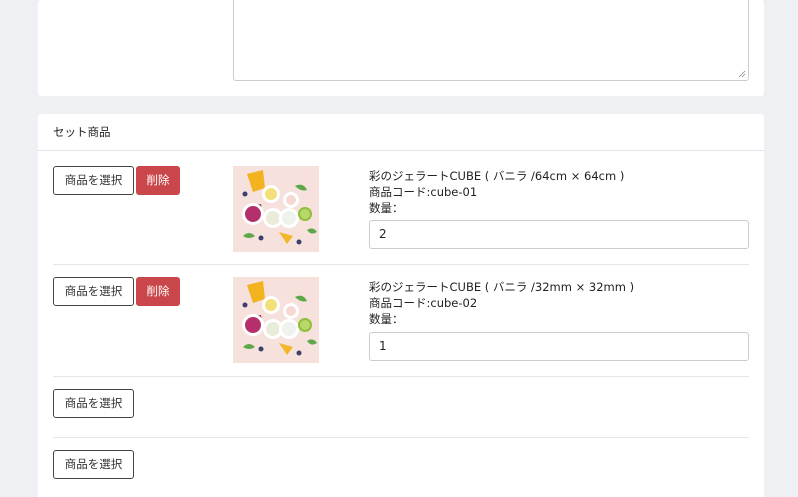 The width and height of the screenshot is (798, 497). I want to click on set-products-title: セット商品, so click(401, 132).